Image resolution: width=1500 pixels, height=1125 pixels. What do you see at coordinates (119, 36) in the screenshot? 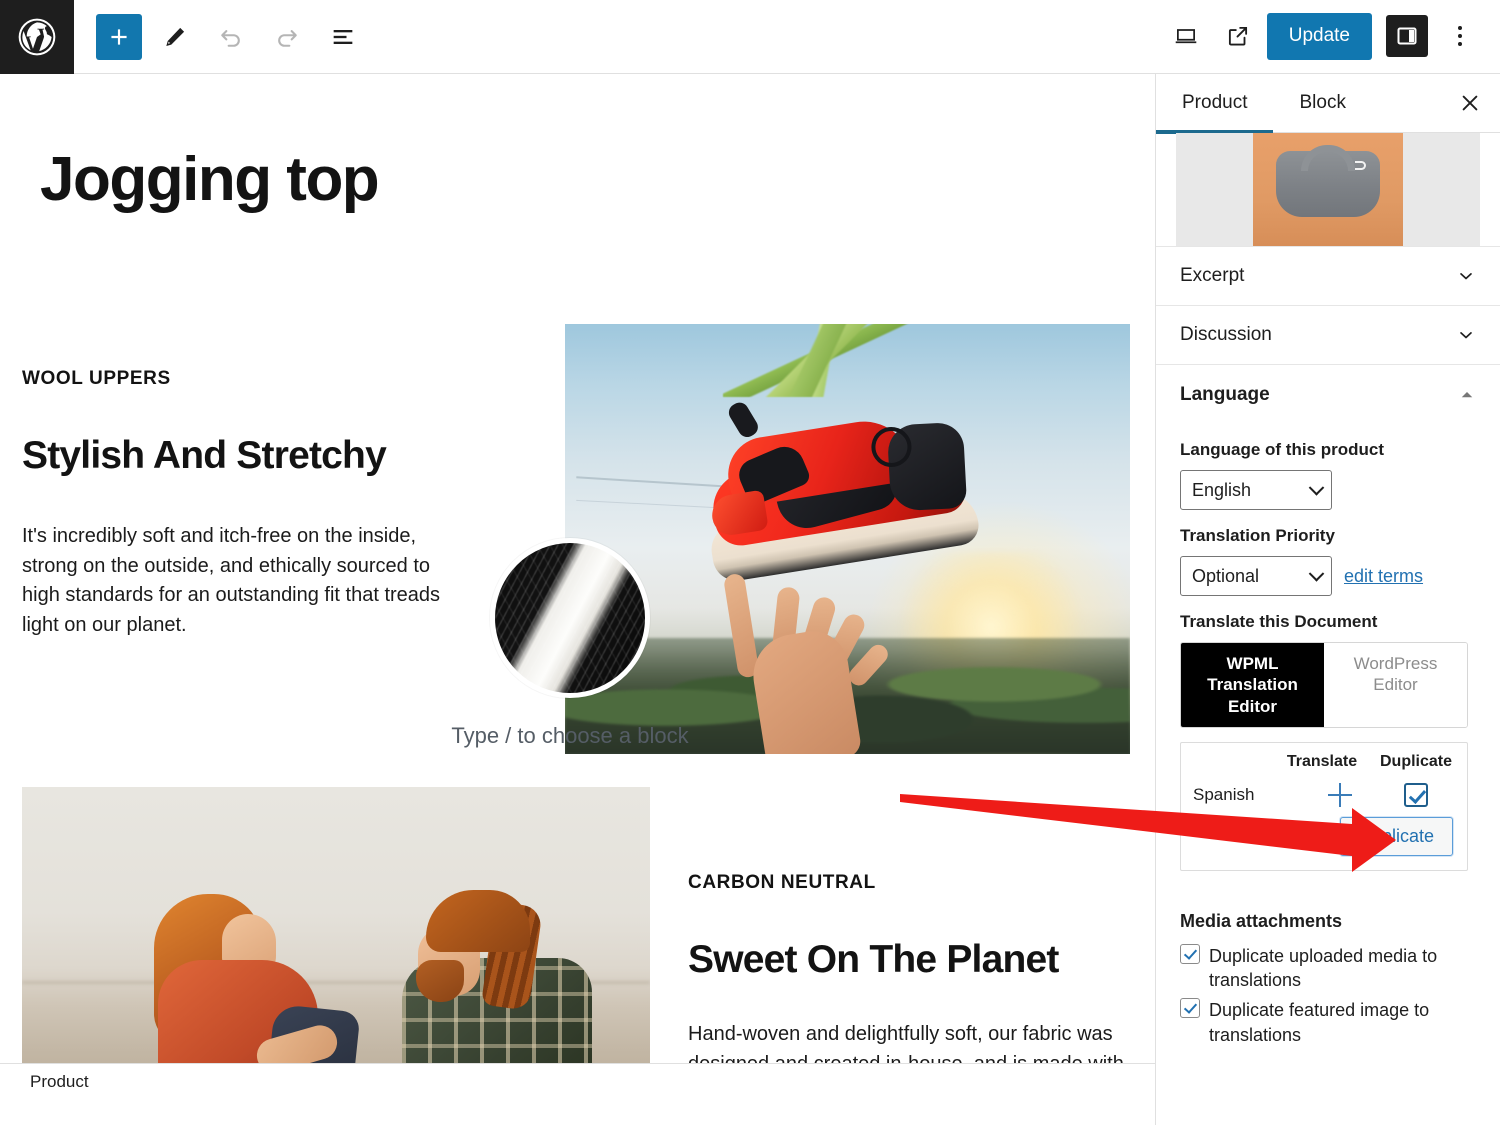
I see `add-block-icon` at bounding box center [119, 36].